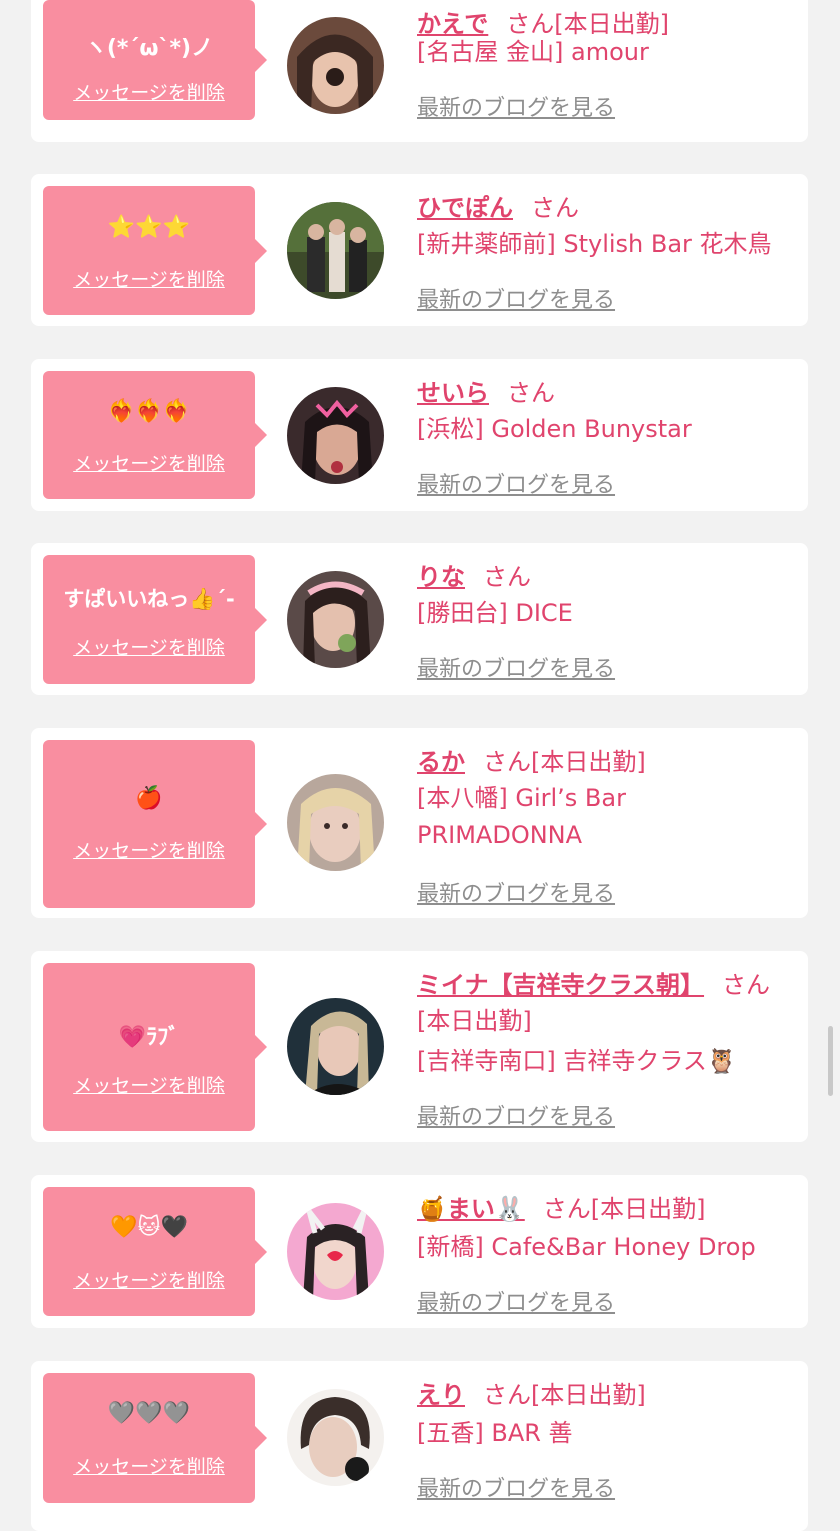 The image size is (840, 1531). What do you see at coordinates (453, 393) in the screenshot?
I see `user-name-link: せいら` at bounding box center [453, 393].